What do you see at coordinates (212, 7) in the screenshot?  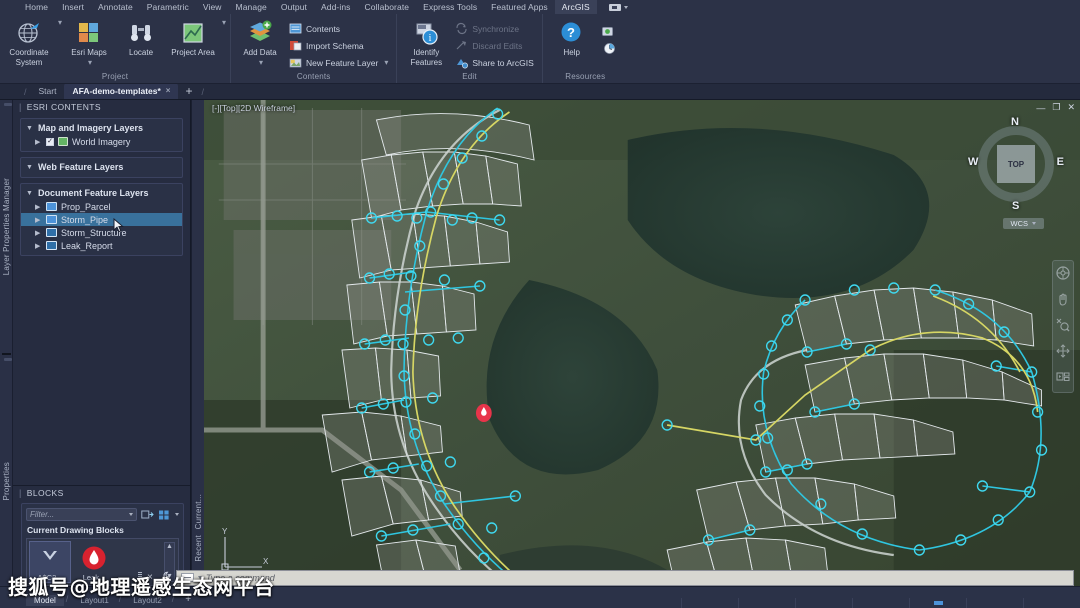 I see `ribbon-tab-view: View` at bounding box center [212, 7].